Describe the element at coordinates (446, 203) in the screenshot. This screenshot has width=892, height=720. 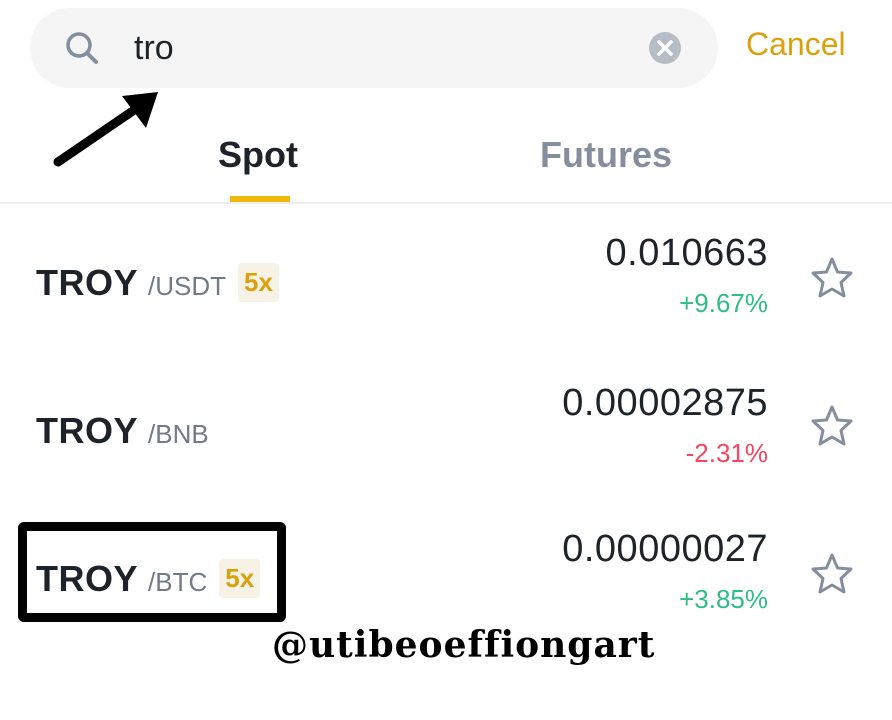
I see `divider` at that location.